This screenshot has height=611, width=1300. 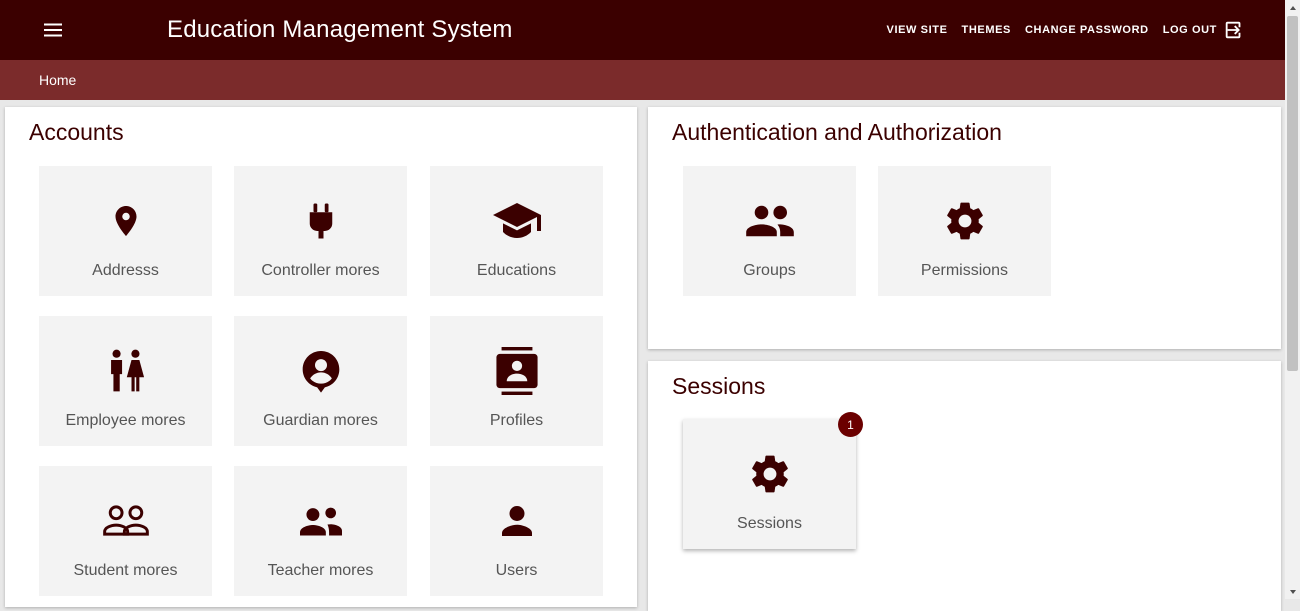 I want to click on tile-educations: Educations, so click(x=516, y=231).